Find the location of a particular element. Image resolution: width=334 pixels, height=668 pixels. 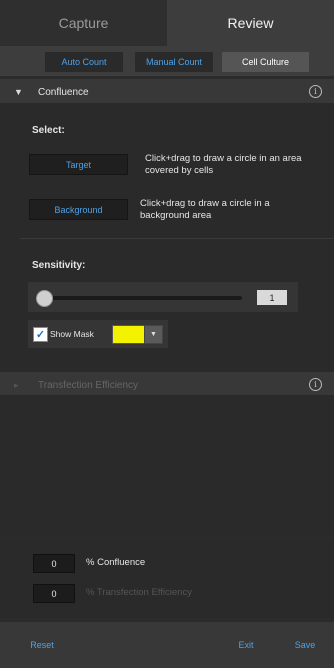

tab-review: Review is located at coordinates (250, 23).